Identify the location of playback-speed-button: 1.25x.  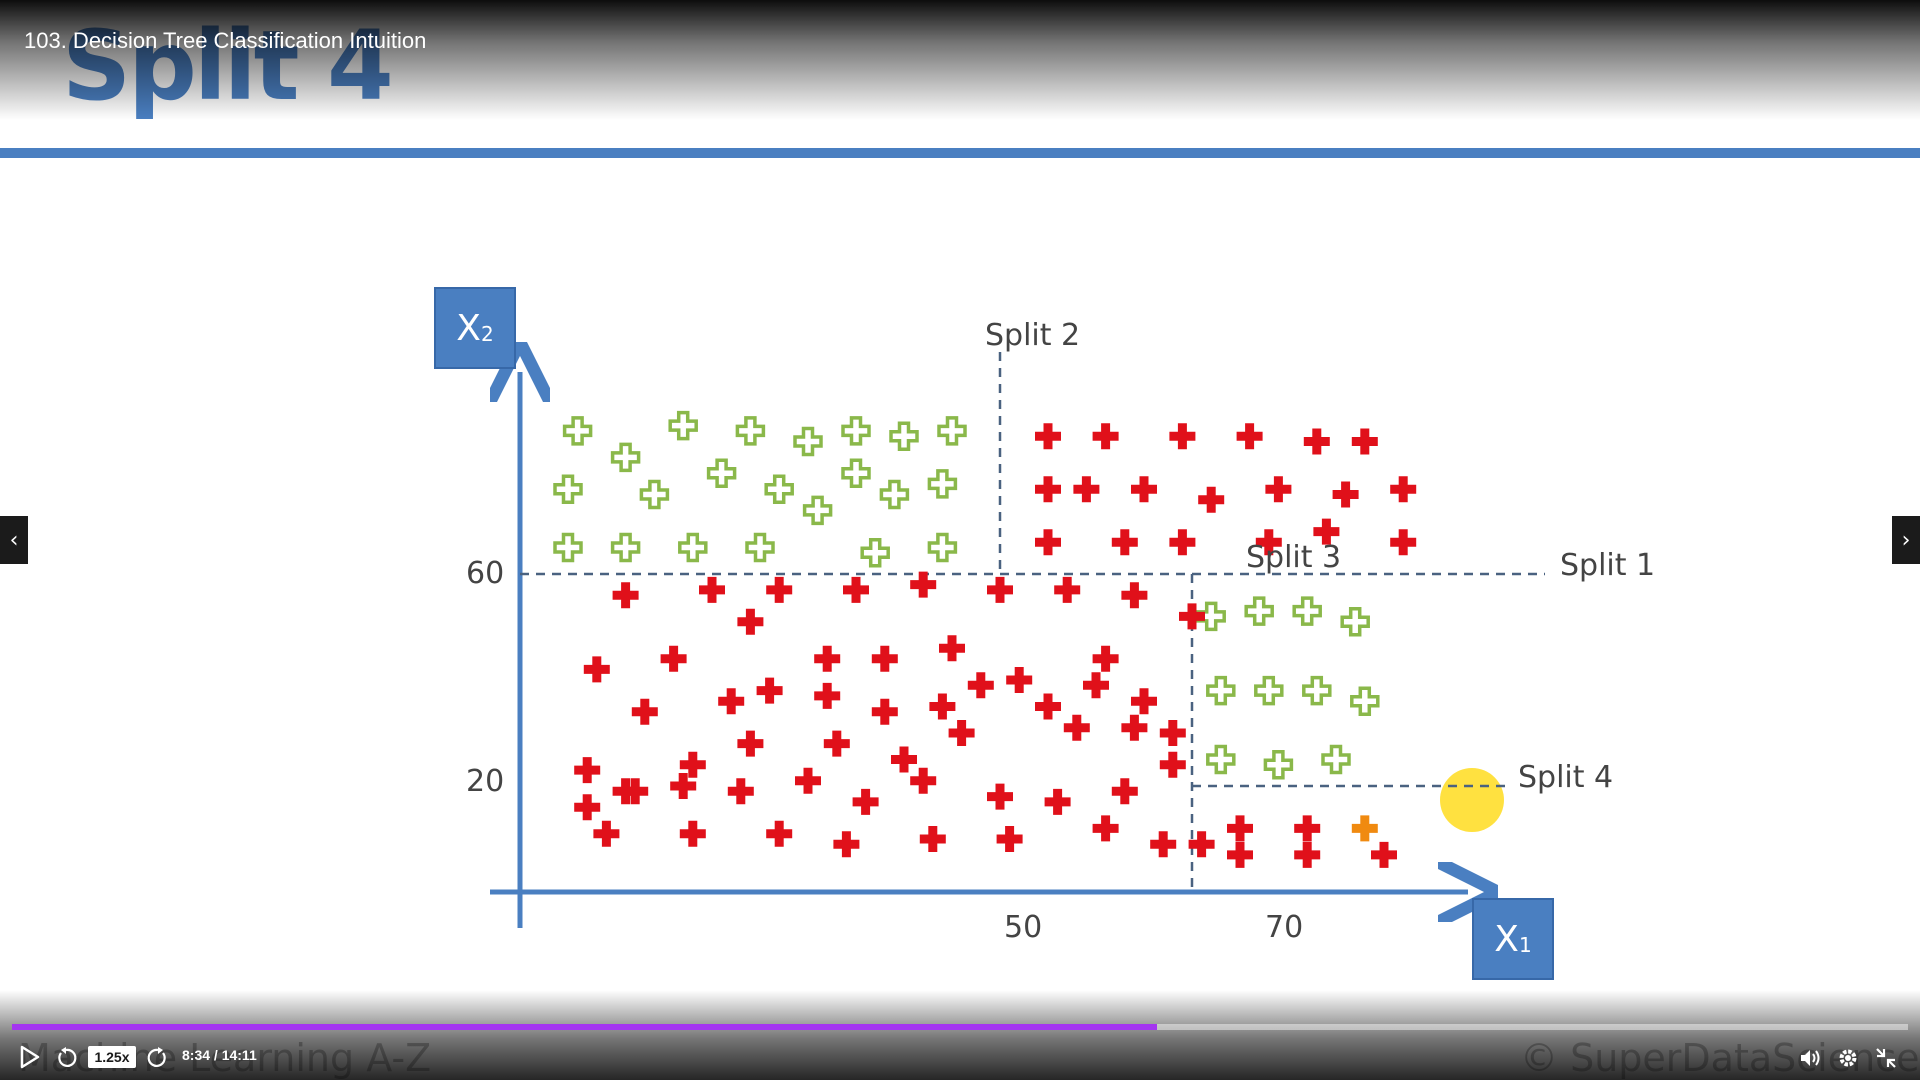
(112, 1057).